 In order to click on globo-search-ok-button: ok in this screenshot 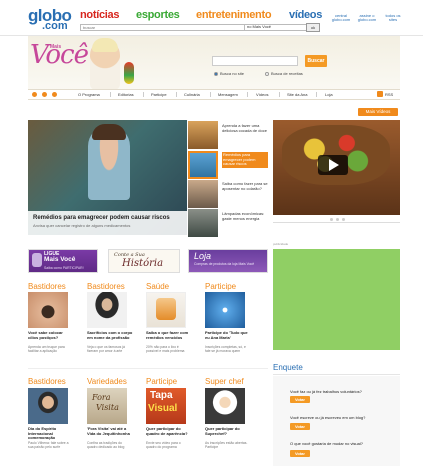, I will do `click(313, 27)`.